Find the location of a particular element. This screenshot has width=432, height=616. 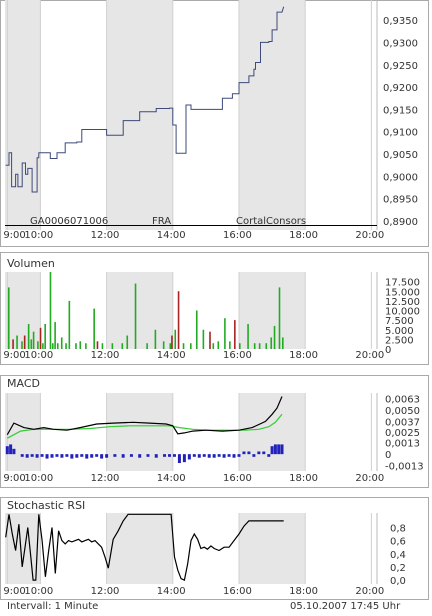

panel-title: Volumen is located at coordinates (31, 263).